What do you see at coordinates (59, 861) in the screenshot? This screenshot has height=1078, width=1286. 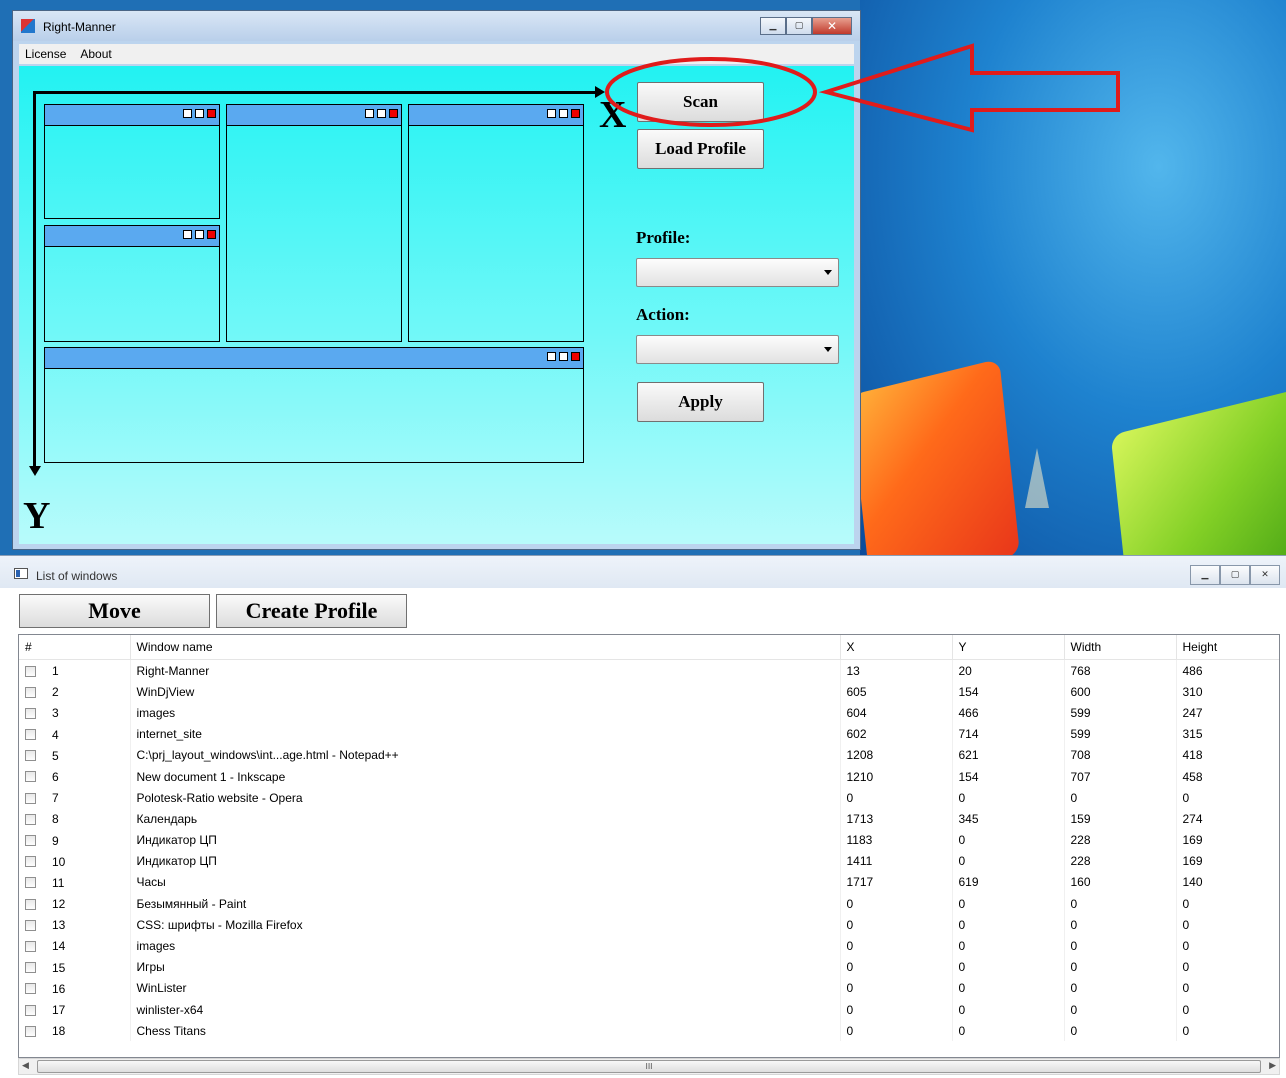 I see `row-number: 10` at bounding box center [59, 861].